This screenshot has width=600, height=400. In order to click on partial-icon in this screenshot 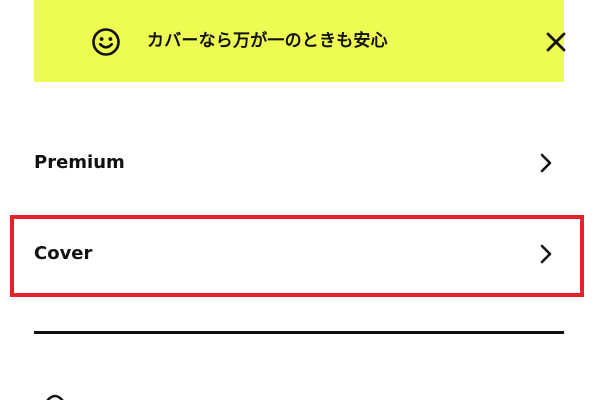, I will do `click(55, 395)`.